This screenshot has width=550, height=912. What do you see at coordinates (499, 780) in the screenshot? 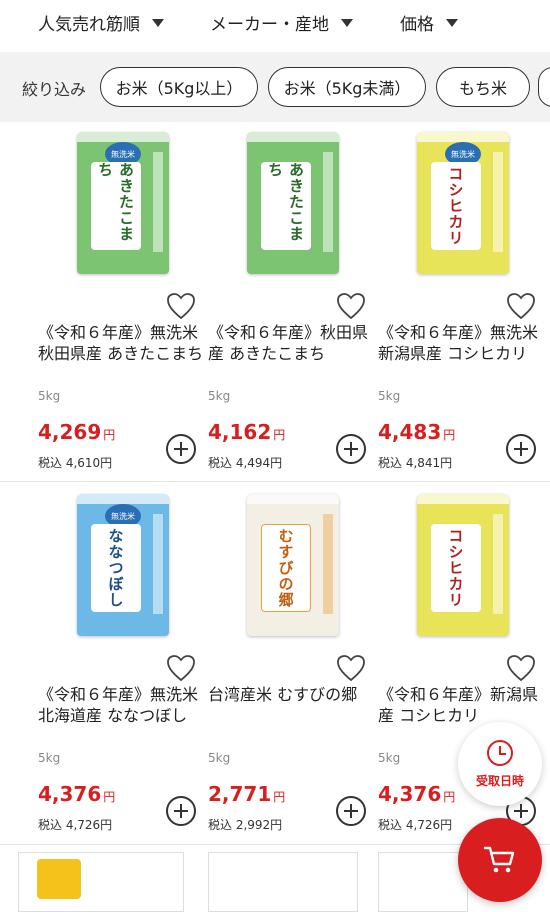
I see `pickup-datetime-label: 受取日時` at bounding box center [499, 780].